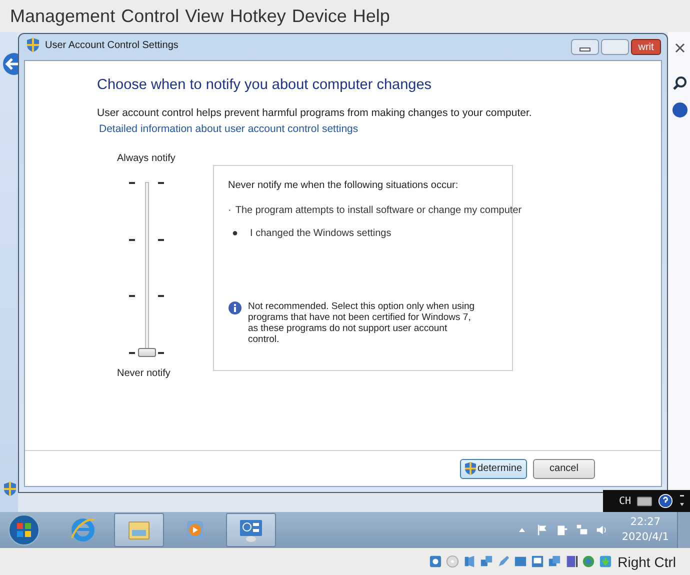 This screenshot has height=575, width=690. What do you see at coordinates (319, 16) in the screenshot?
I see `menu-item: Device` at bounding box center [319, 16].